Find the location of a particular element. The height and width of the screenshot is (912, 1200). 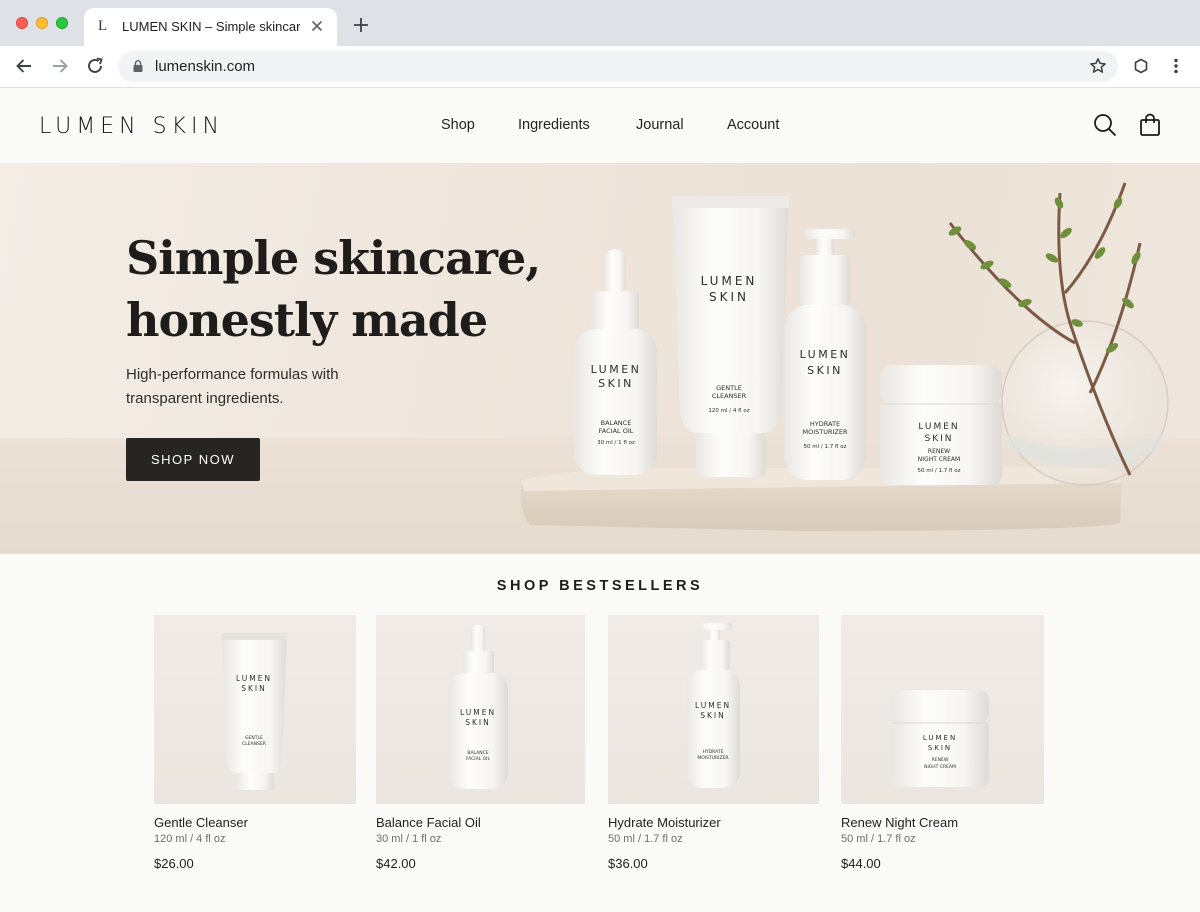

shopping-bag-icon is located at coordinates (1150, 124).